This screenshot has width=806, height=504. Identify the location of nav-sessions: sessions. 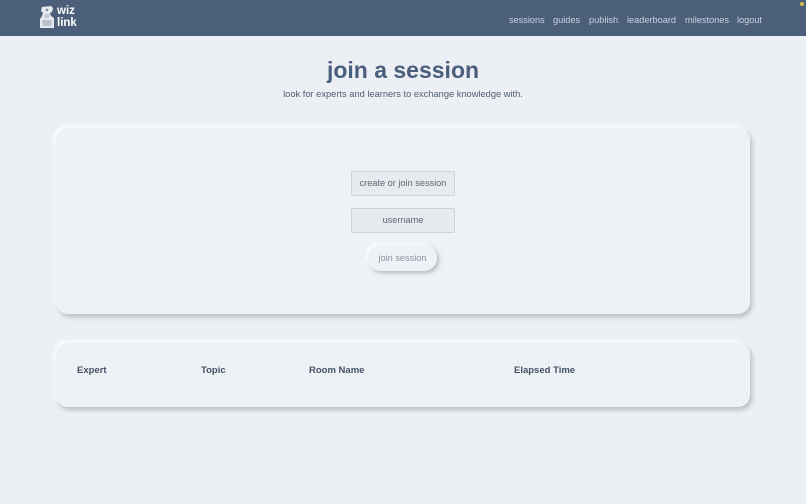
(527, 20).